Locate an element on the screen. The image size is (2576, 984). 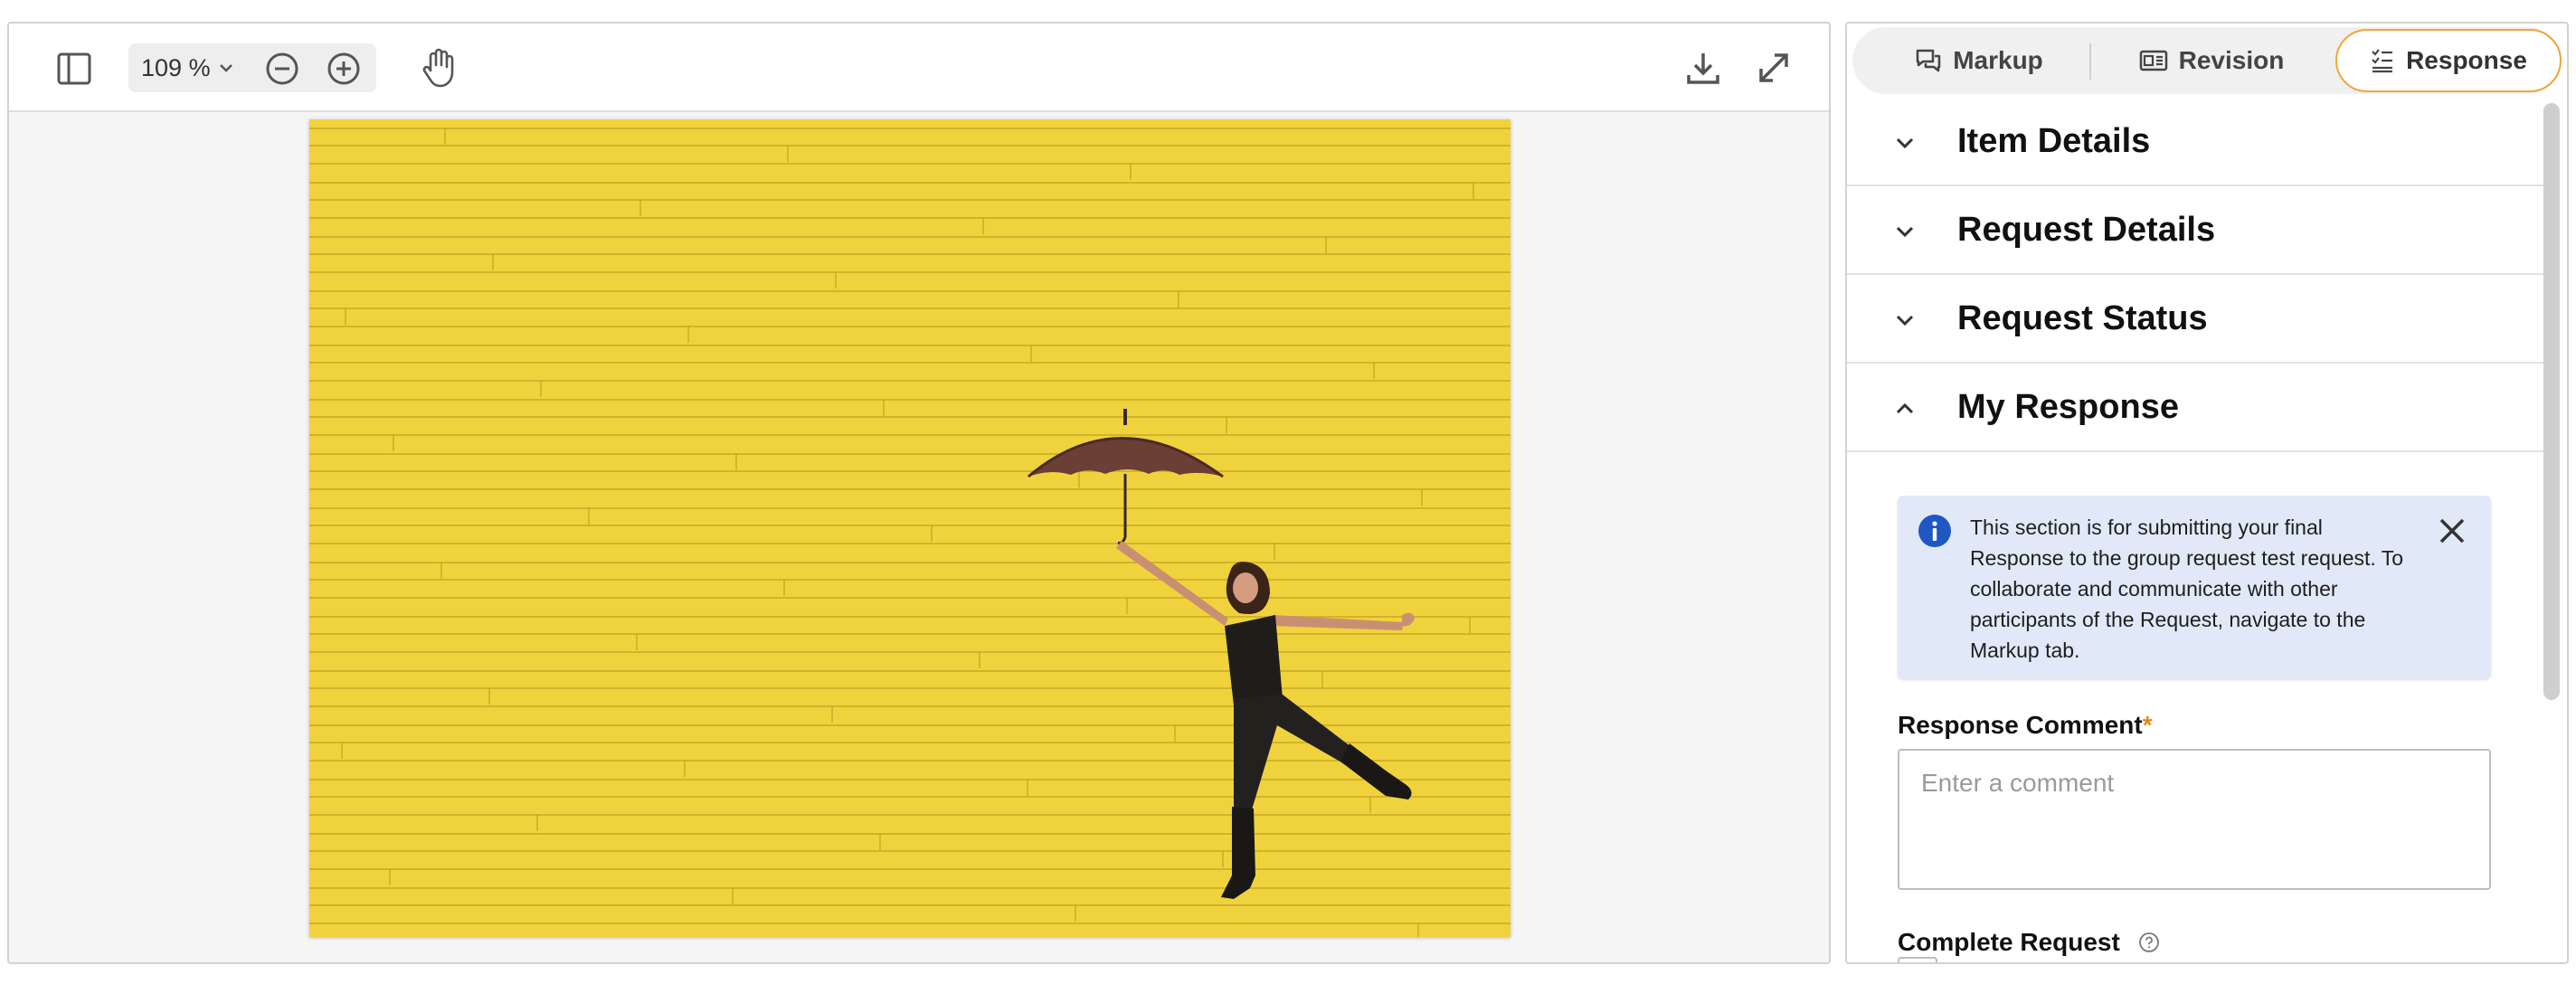
tab-markup-label: Markup is located at coordinates (1998, 60).